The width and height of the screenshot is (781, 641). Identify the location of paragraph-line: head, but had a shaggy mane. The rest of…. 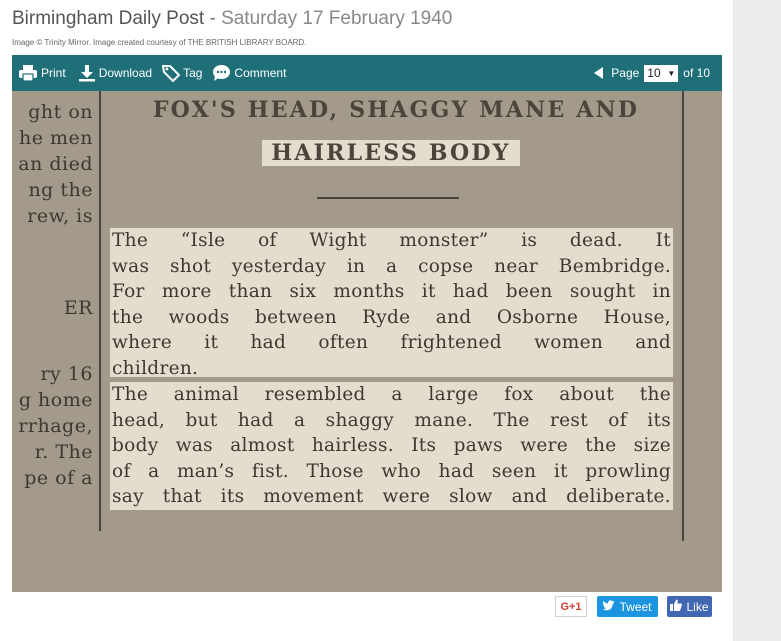
(391, 420).